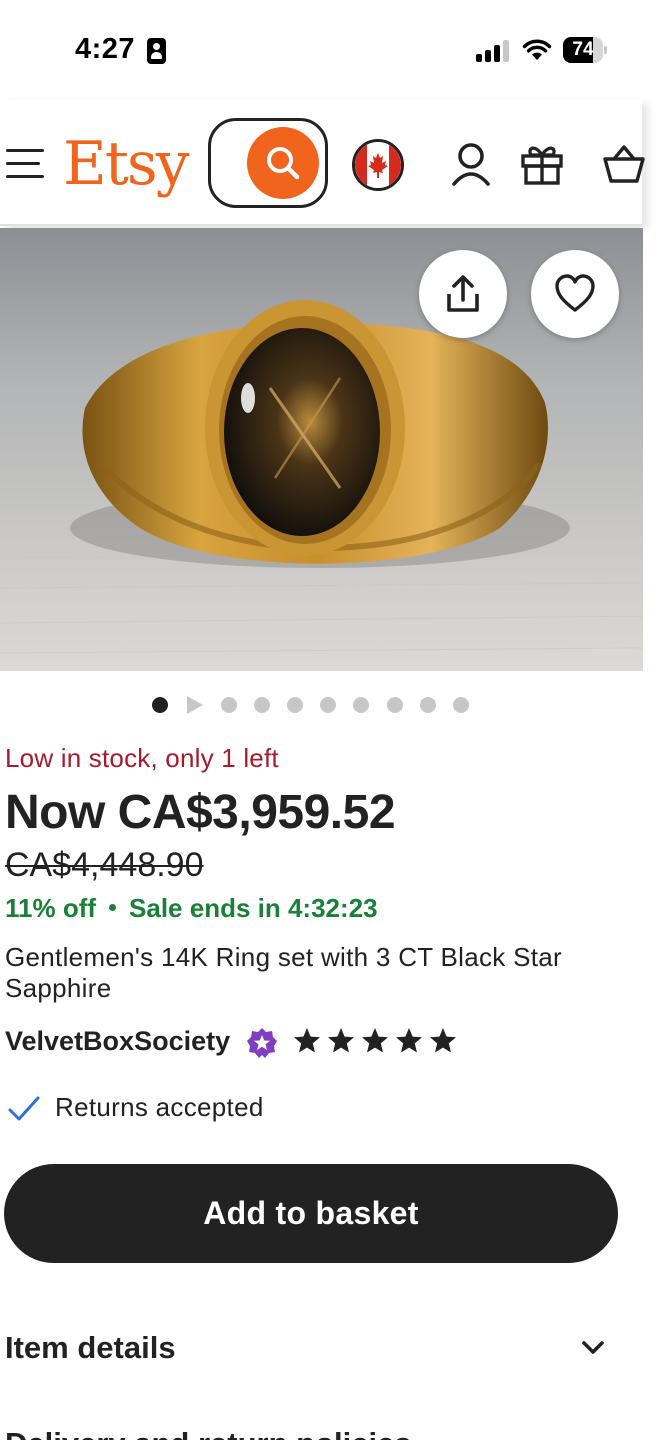 This screenshot has height=1440, width=664. I want to click on heart-icon, so click(575, 293).